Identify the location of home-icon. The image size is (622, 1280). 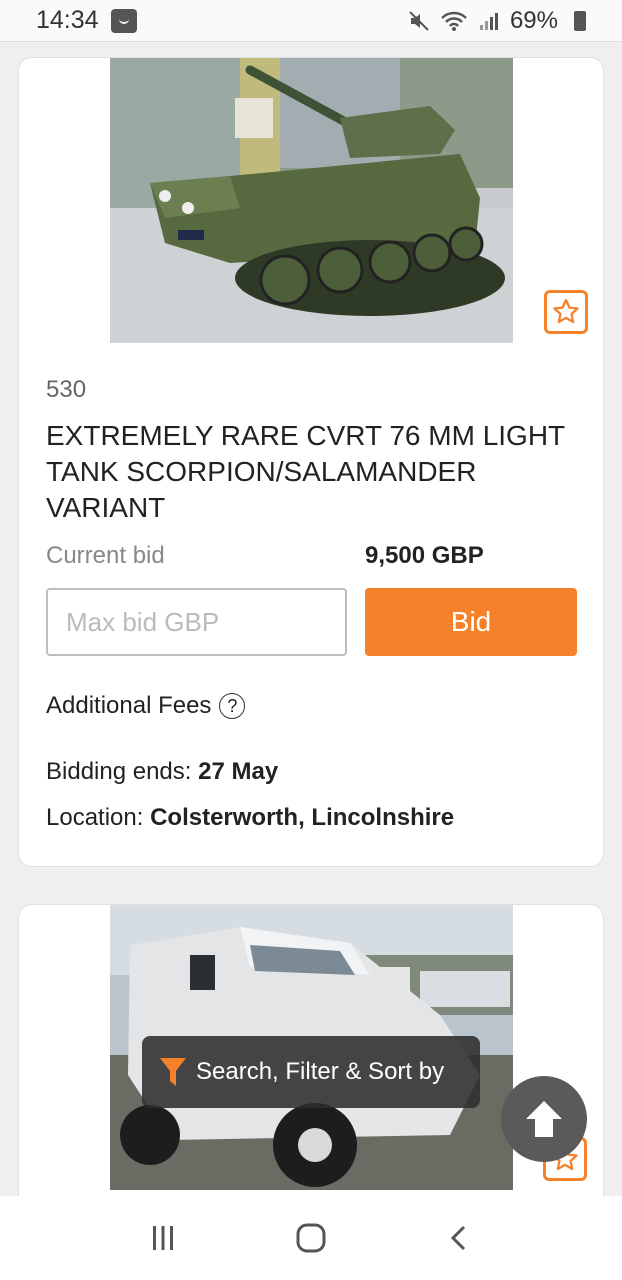
(311, 1238).